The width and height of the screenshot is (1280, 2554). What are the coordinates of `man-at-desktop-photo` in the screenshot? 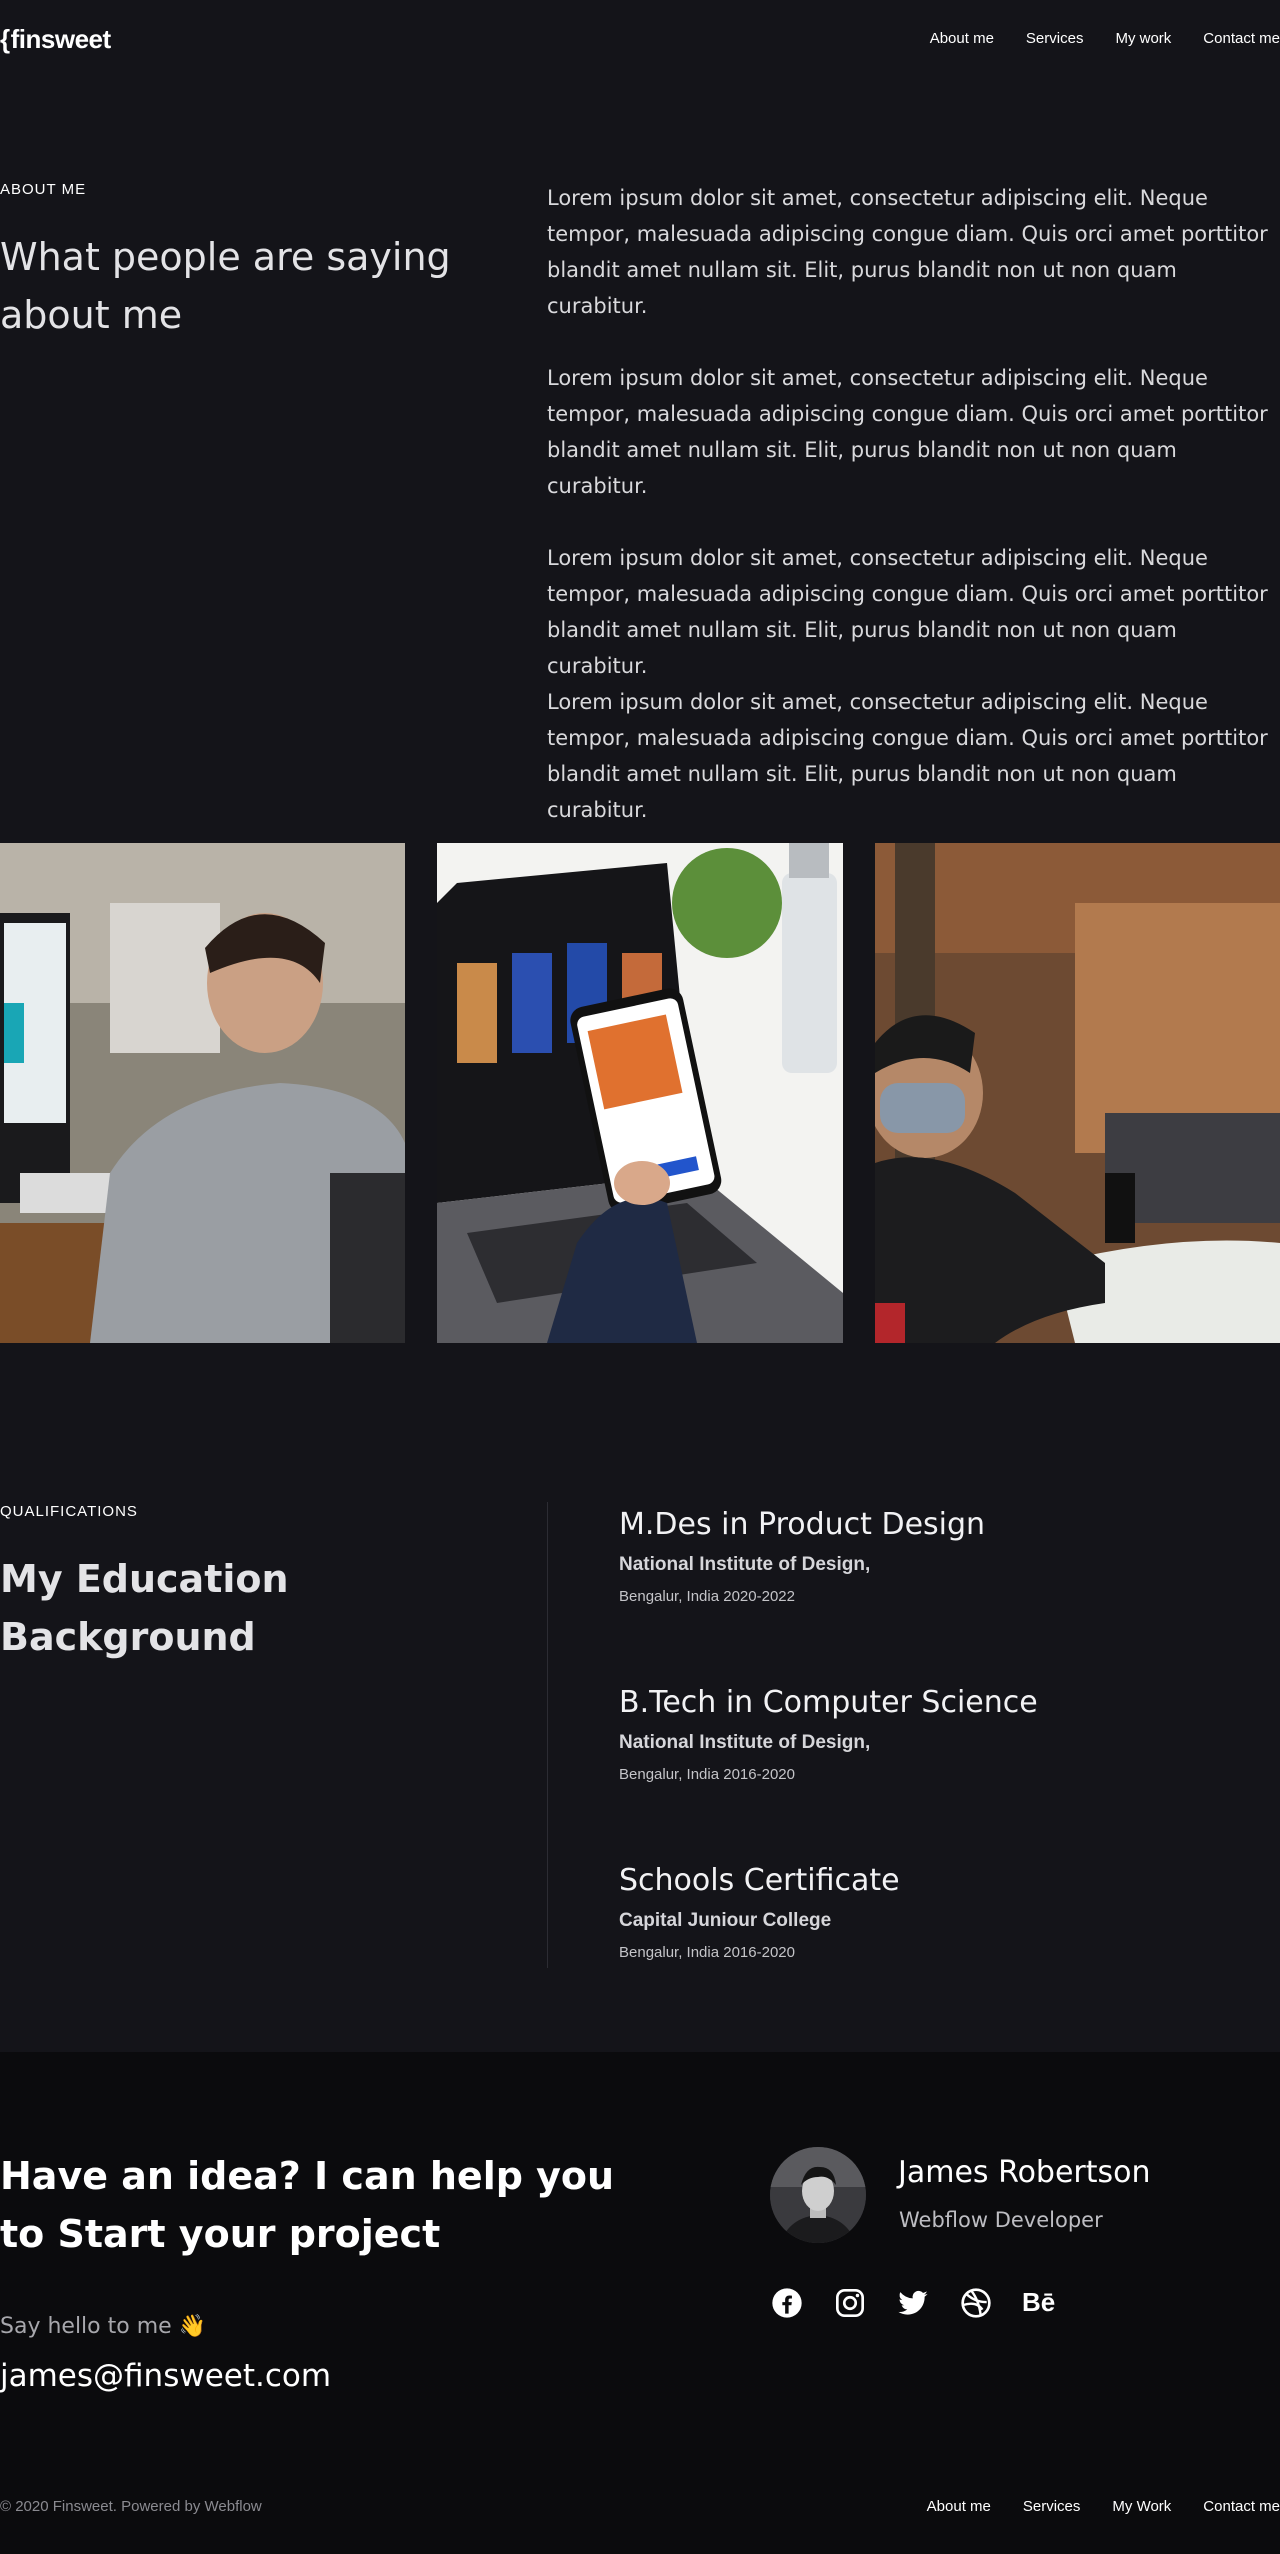 It's located at (202, 1093).